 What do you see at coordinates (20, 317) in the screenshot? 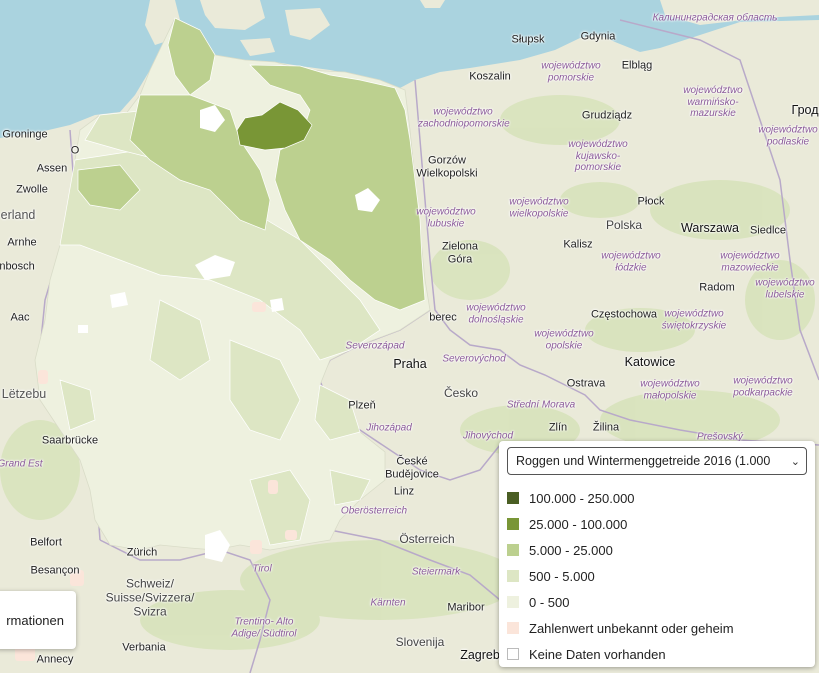
I see `label-aac: Aac` at bounding box center [20, 317].